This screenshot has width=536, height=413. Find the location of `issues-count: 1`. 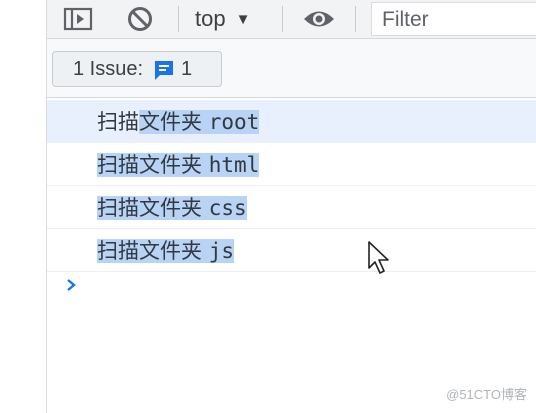

issues-count: 1 is located at coordinates (187, 68).